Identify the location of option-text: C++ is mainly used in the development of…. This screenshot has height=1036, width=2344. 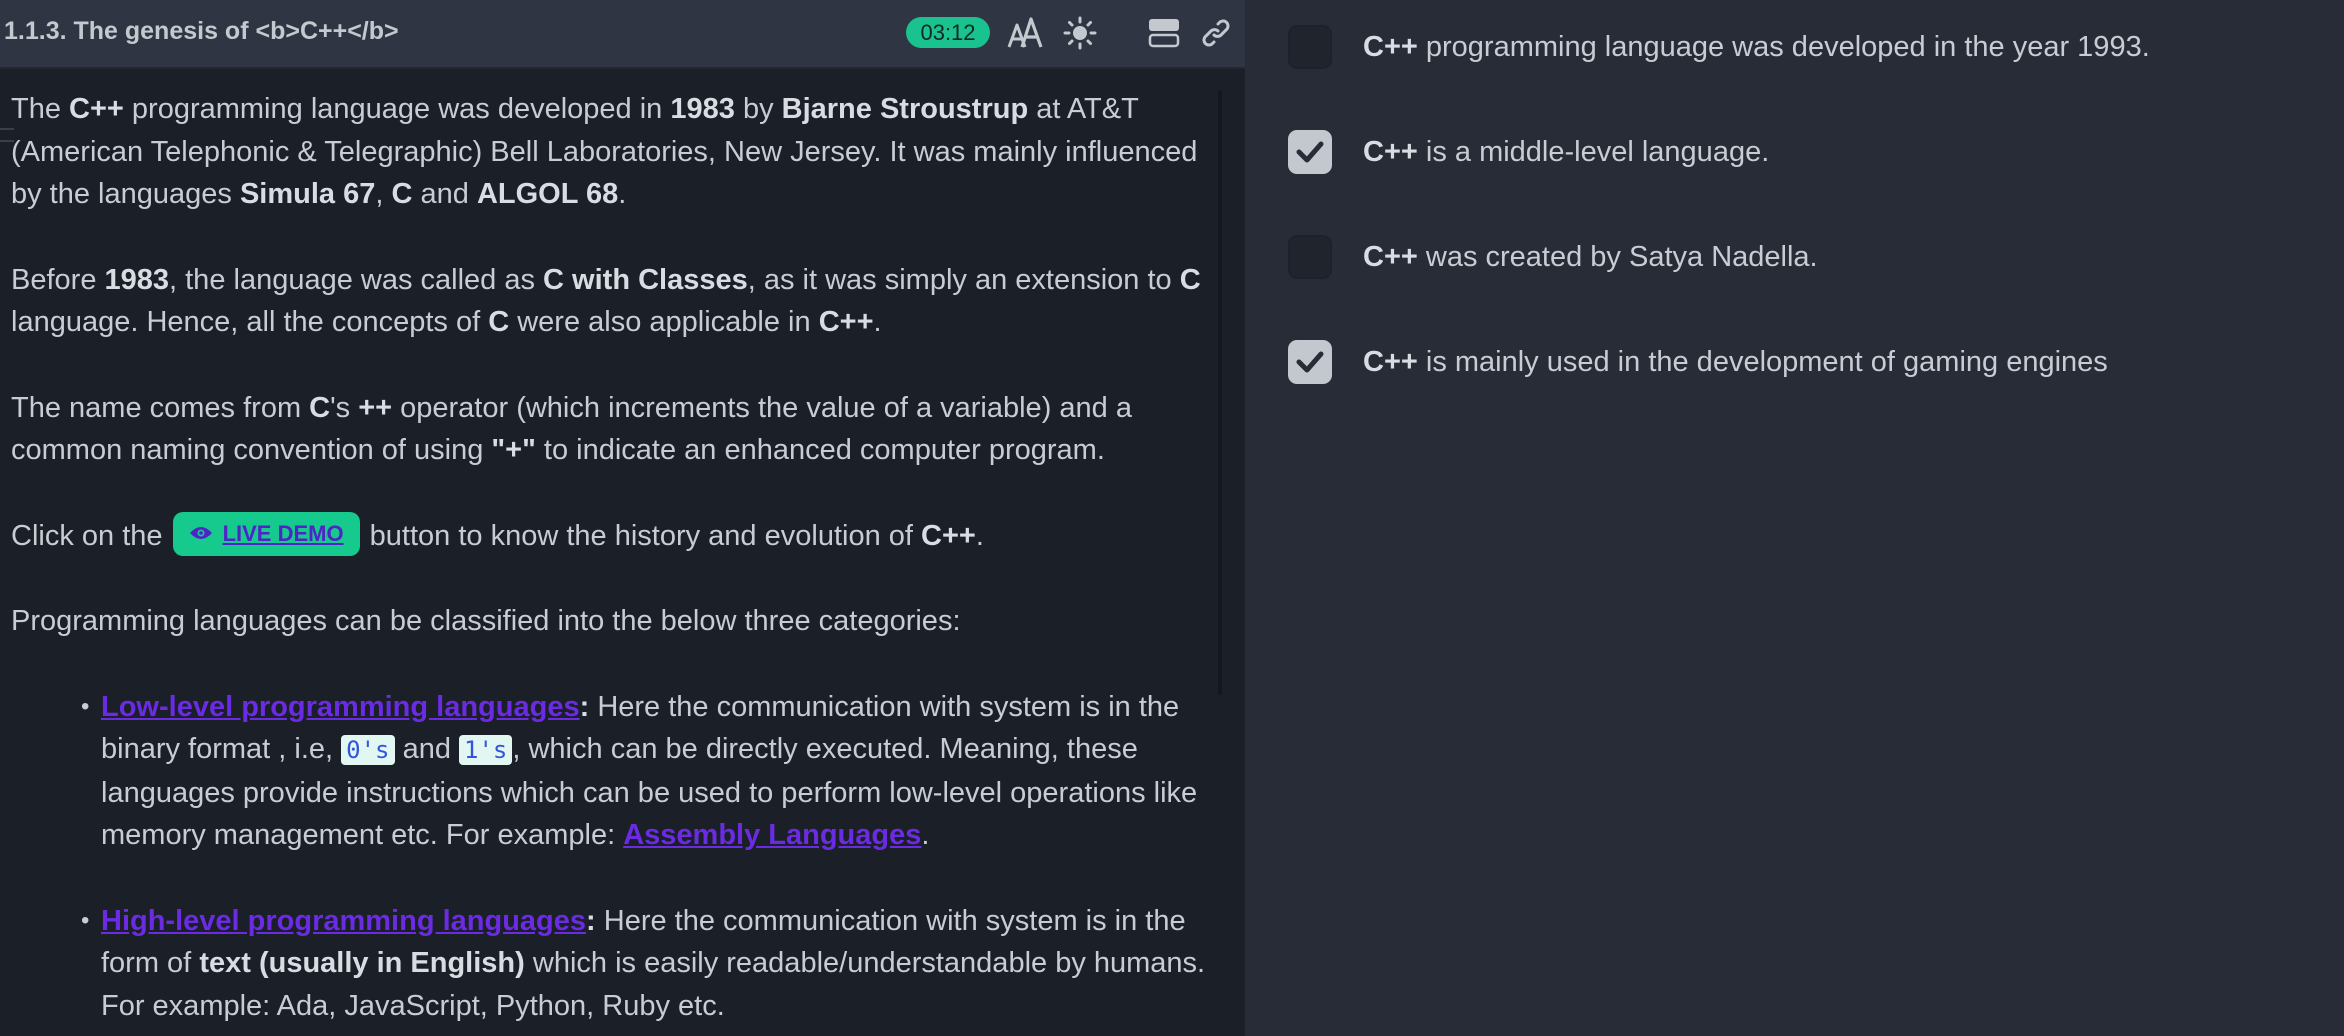
(1735, 362).